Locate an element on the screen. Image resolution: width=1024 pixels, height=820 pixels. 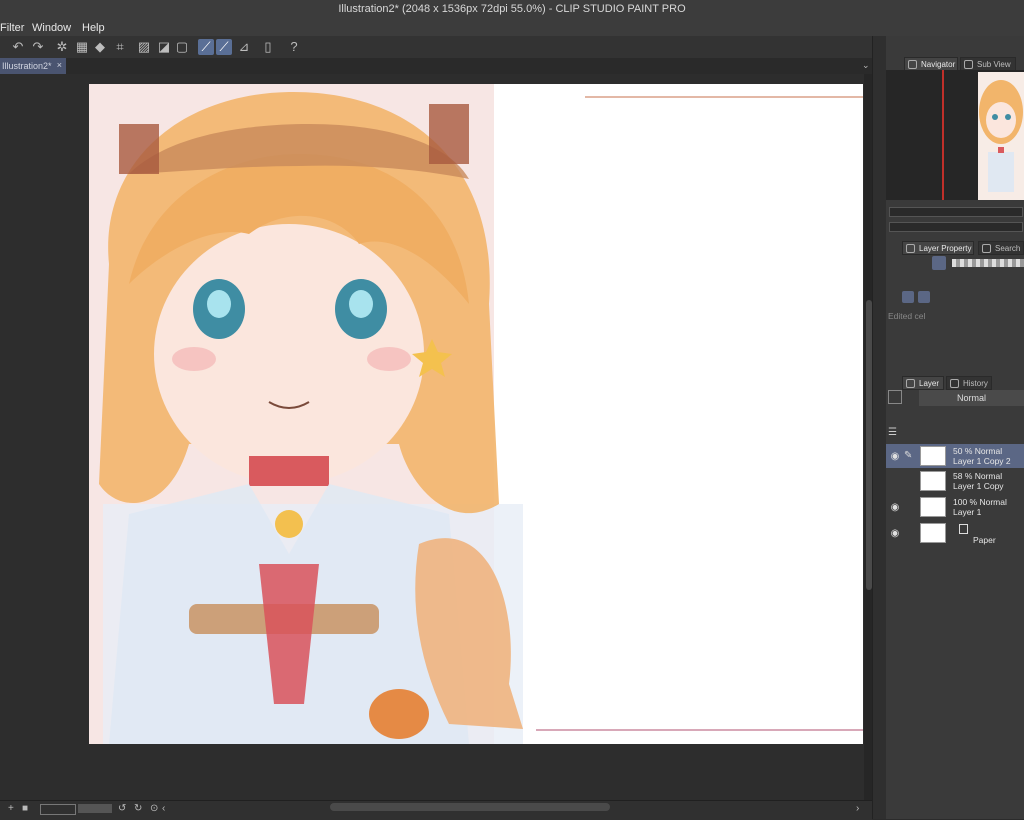
crop-icon: ⌗ is located at coordinates (120, 47).